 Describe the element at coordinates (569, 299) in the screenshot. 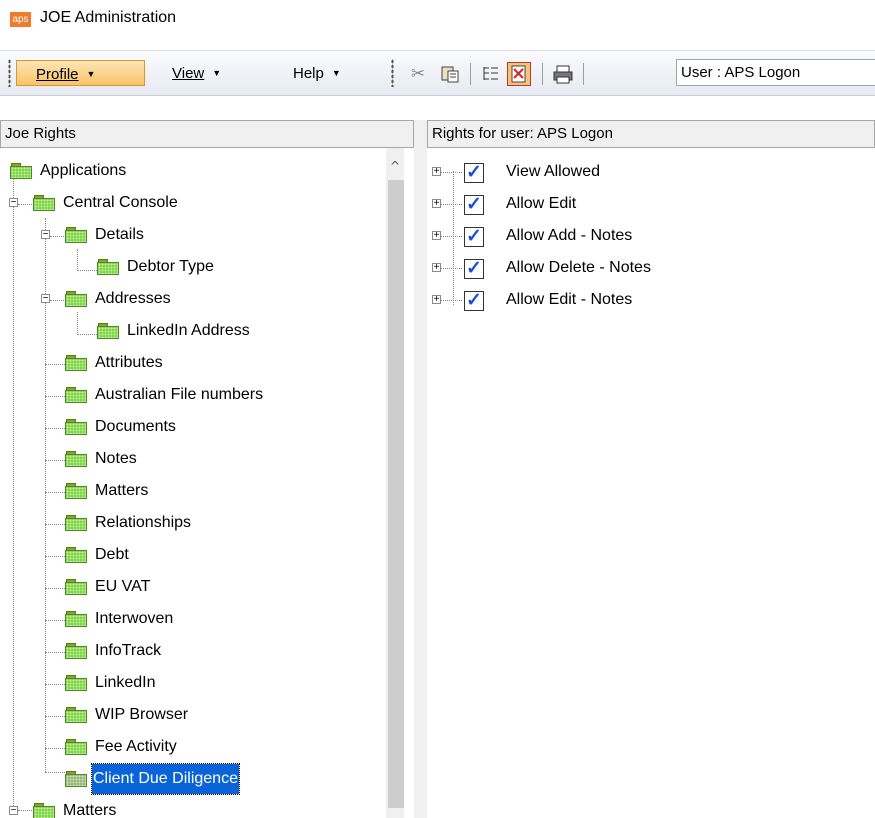

I see `right-label: Allow Edit - Notes` at that location.